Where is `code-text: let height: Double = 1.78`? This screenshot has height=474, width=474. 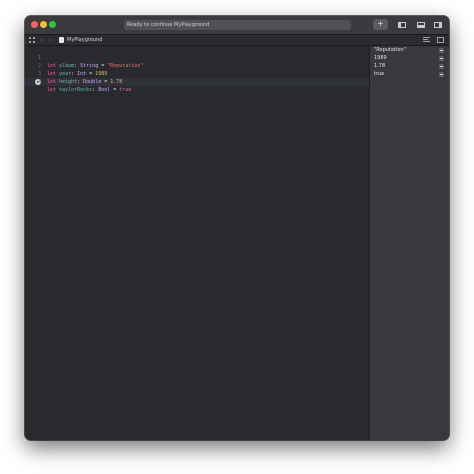
code-text: let height: Double = 1.78 is located at coordinates (85, 82).